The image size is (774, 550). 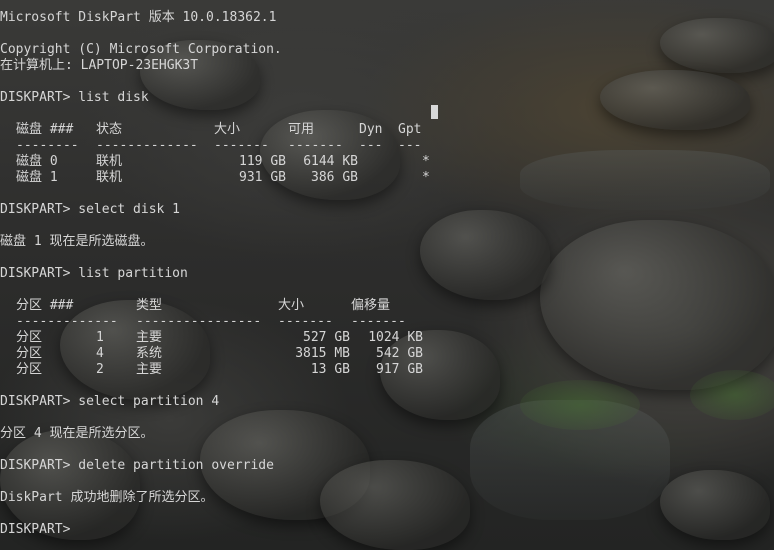 I want to click on disk-row-free: 386 GB, so click(x=334, y=177).